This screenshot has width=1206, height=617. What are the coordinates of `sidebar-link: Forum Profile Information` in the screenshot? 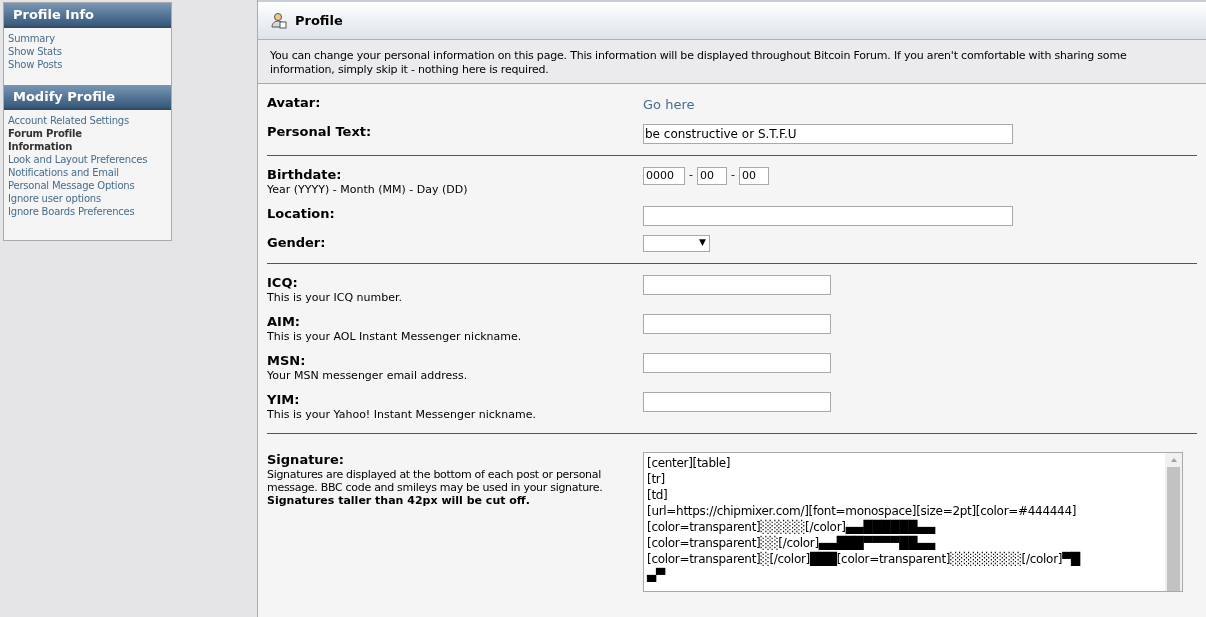 It's located at (63, 140).